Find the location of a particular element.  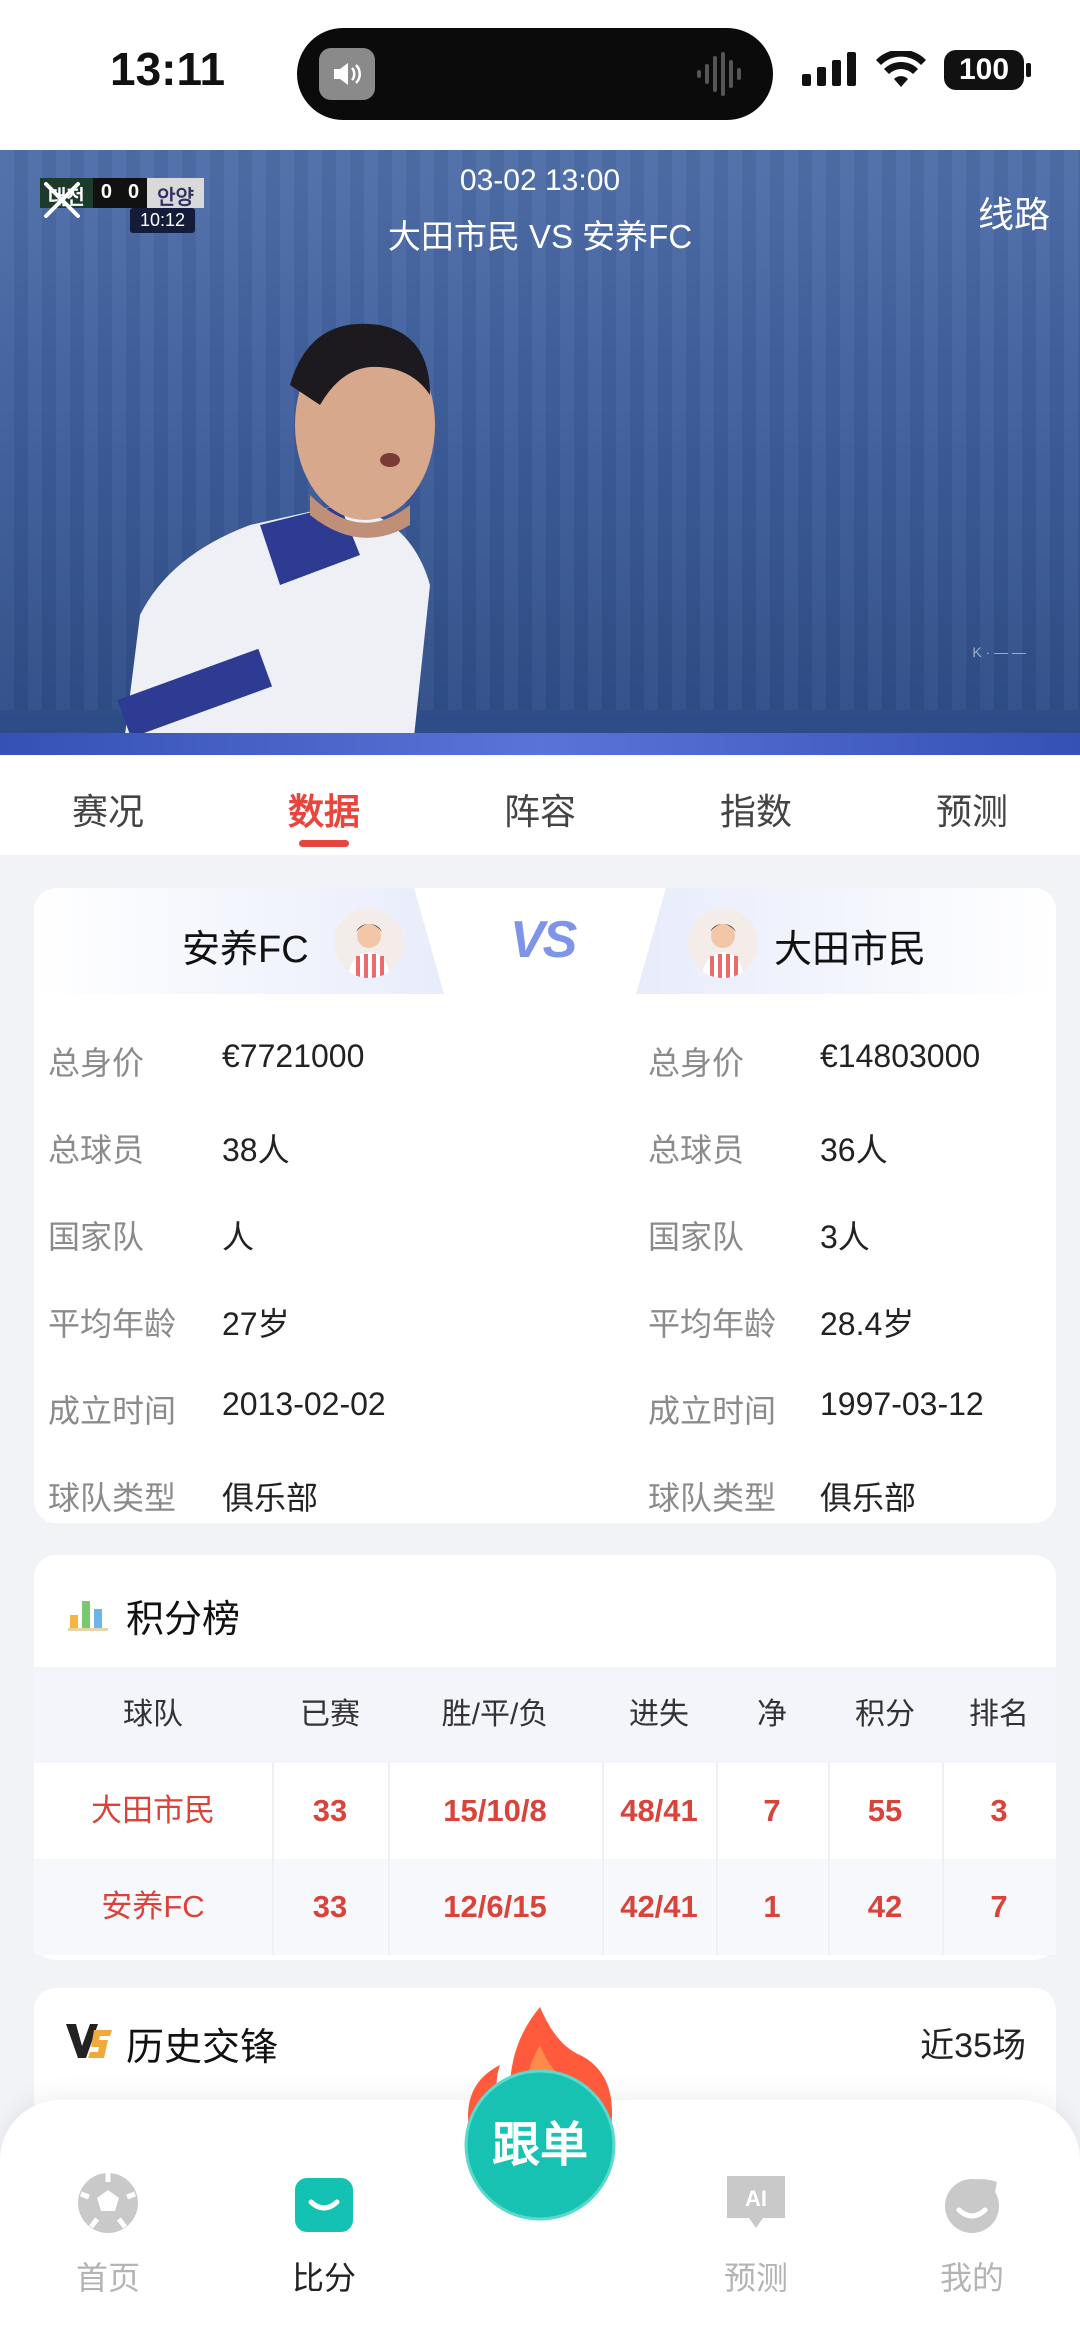

stat-row: 总身价 €7721000 总身价 €14803000 is located at coordinates (545, 1059).